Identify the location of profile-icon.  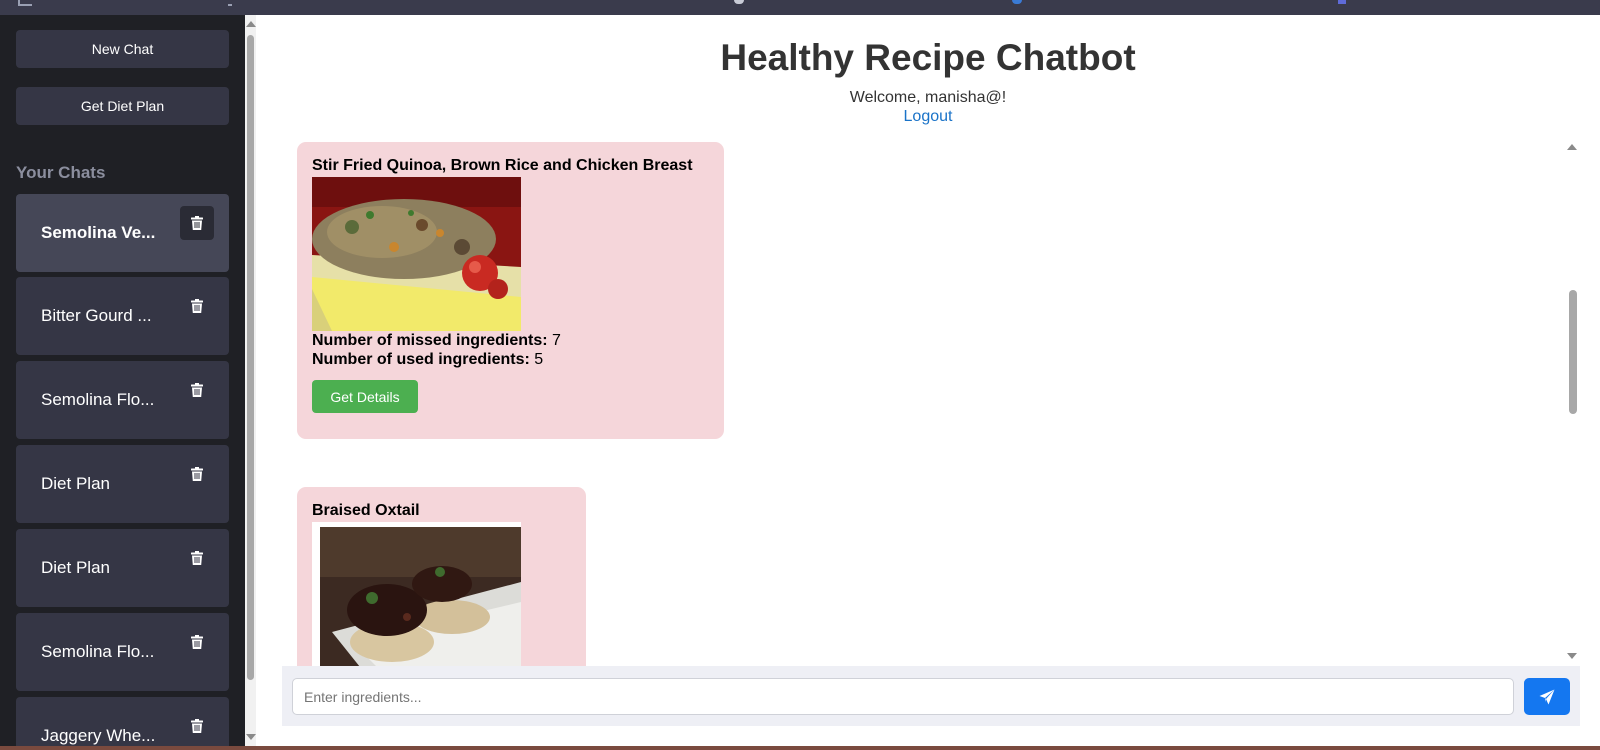
(1017, 2).